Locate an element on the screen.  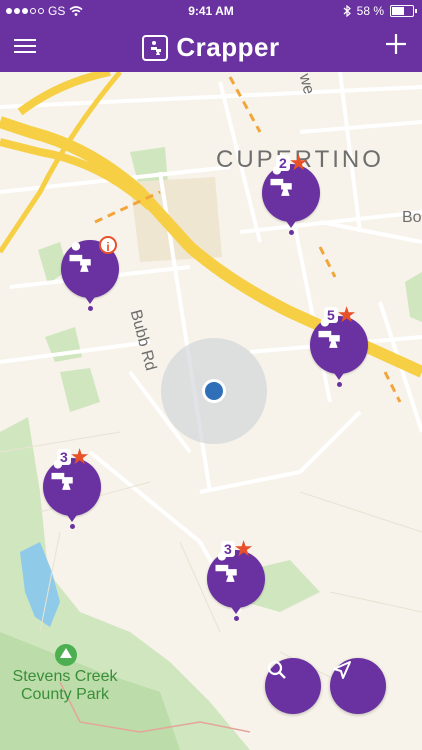
toilet-pin: i is located at coordinates (90, 273).